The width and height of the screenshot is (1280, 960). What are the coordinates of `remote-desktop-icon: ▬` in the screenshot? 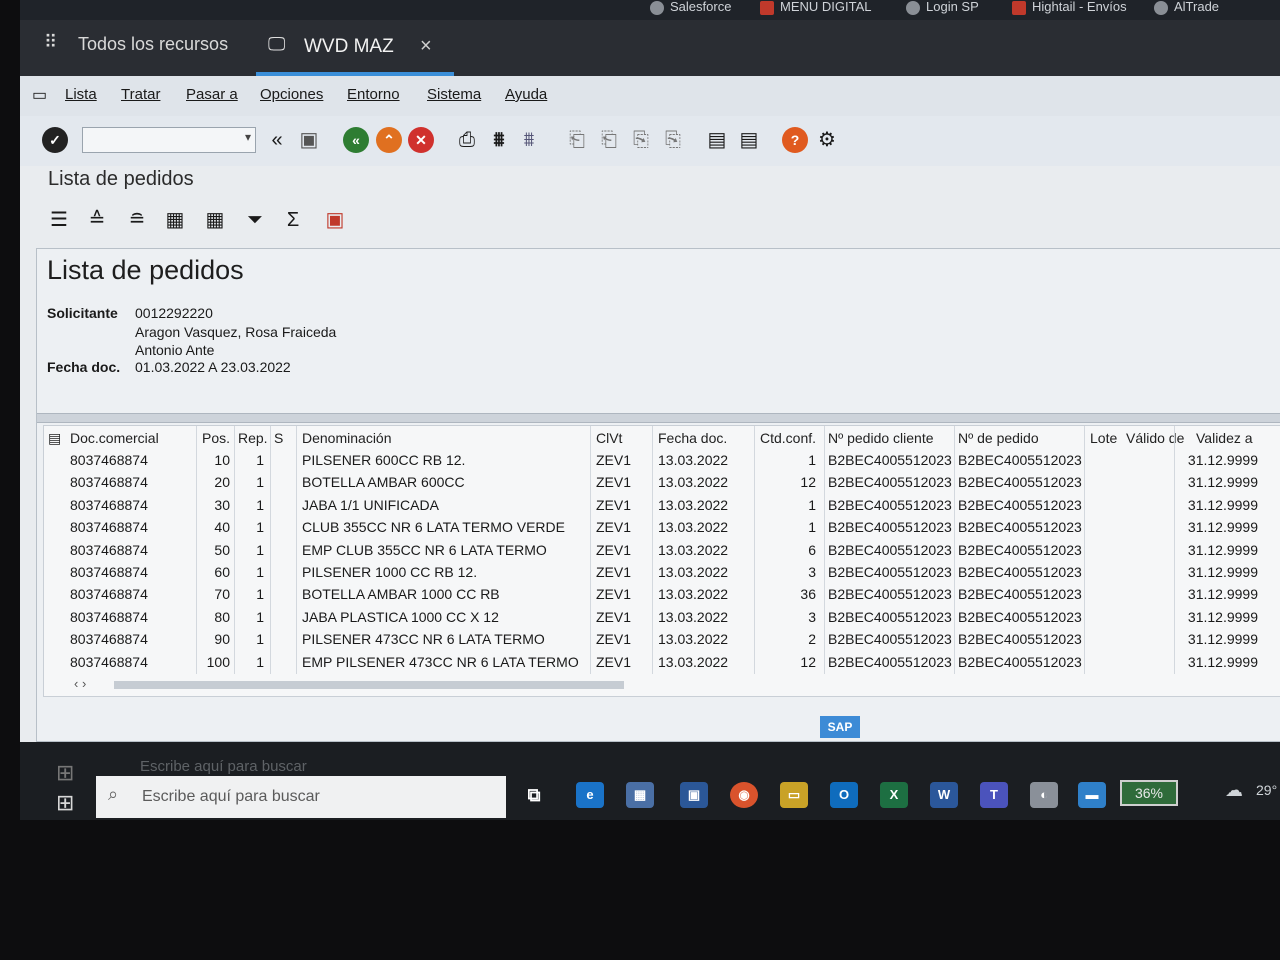 It's located at (1092, 795).